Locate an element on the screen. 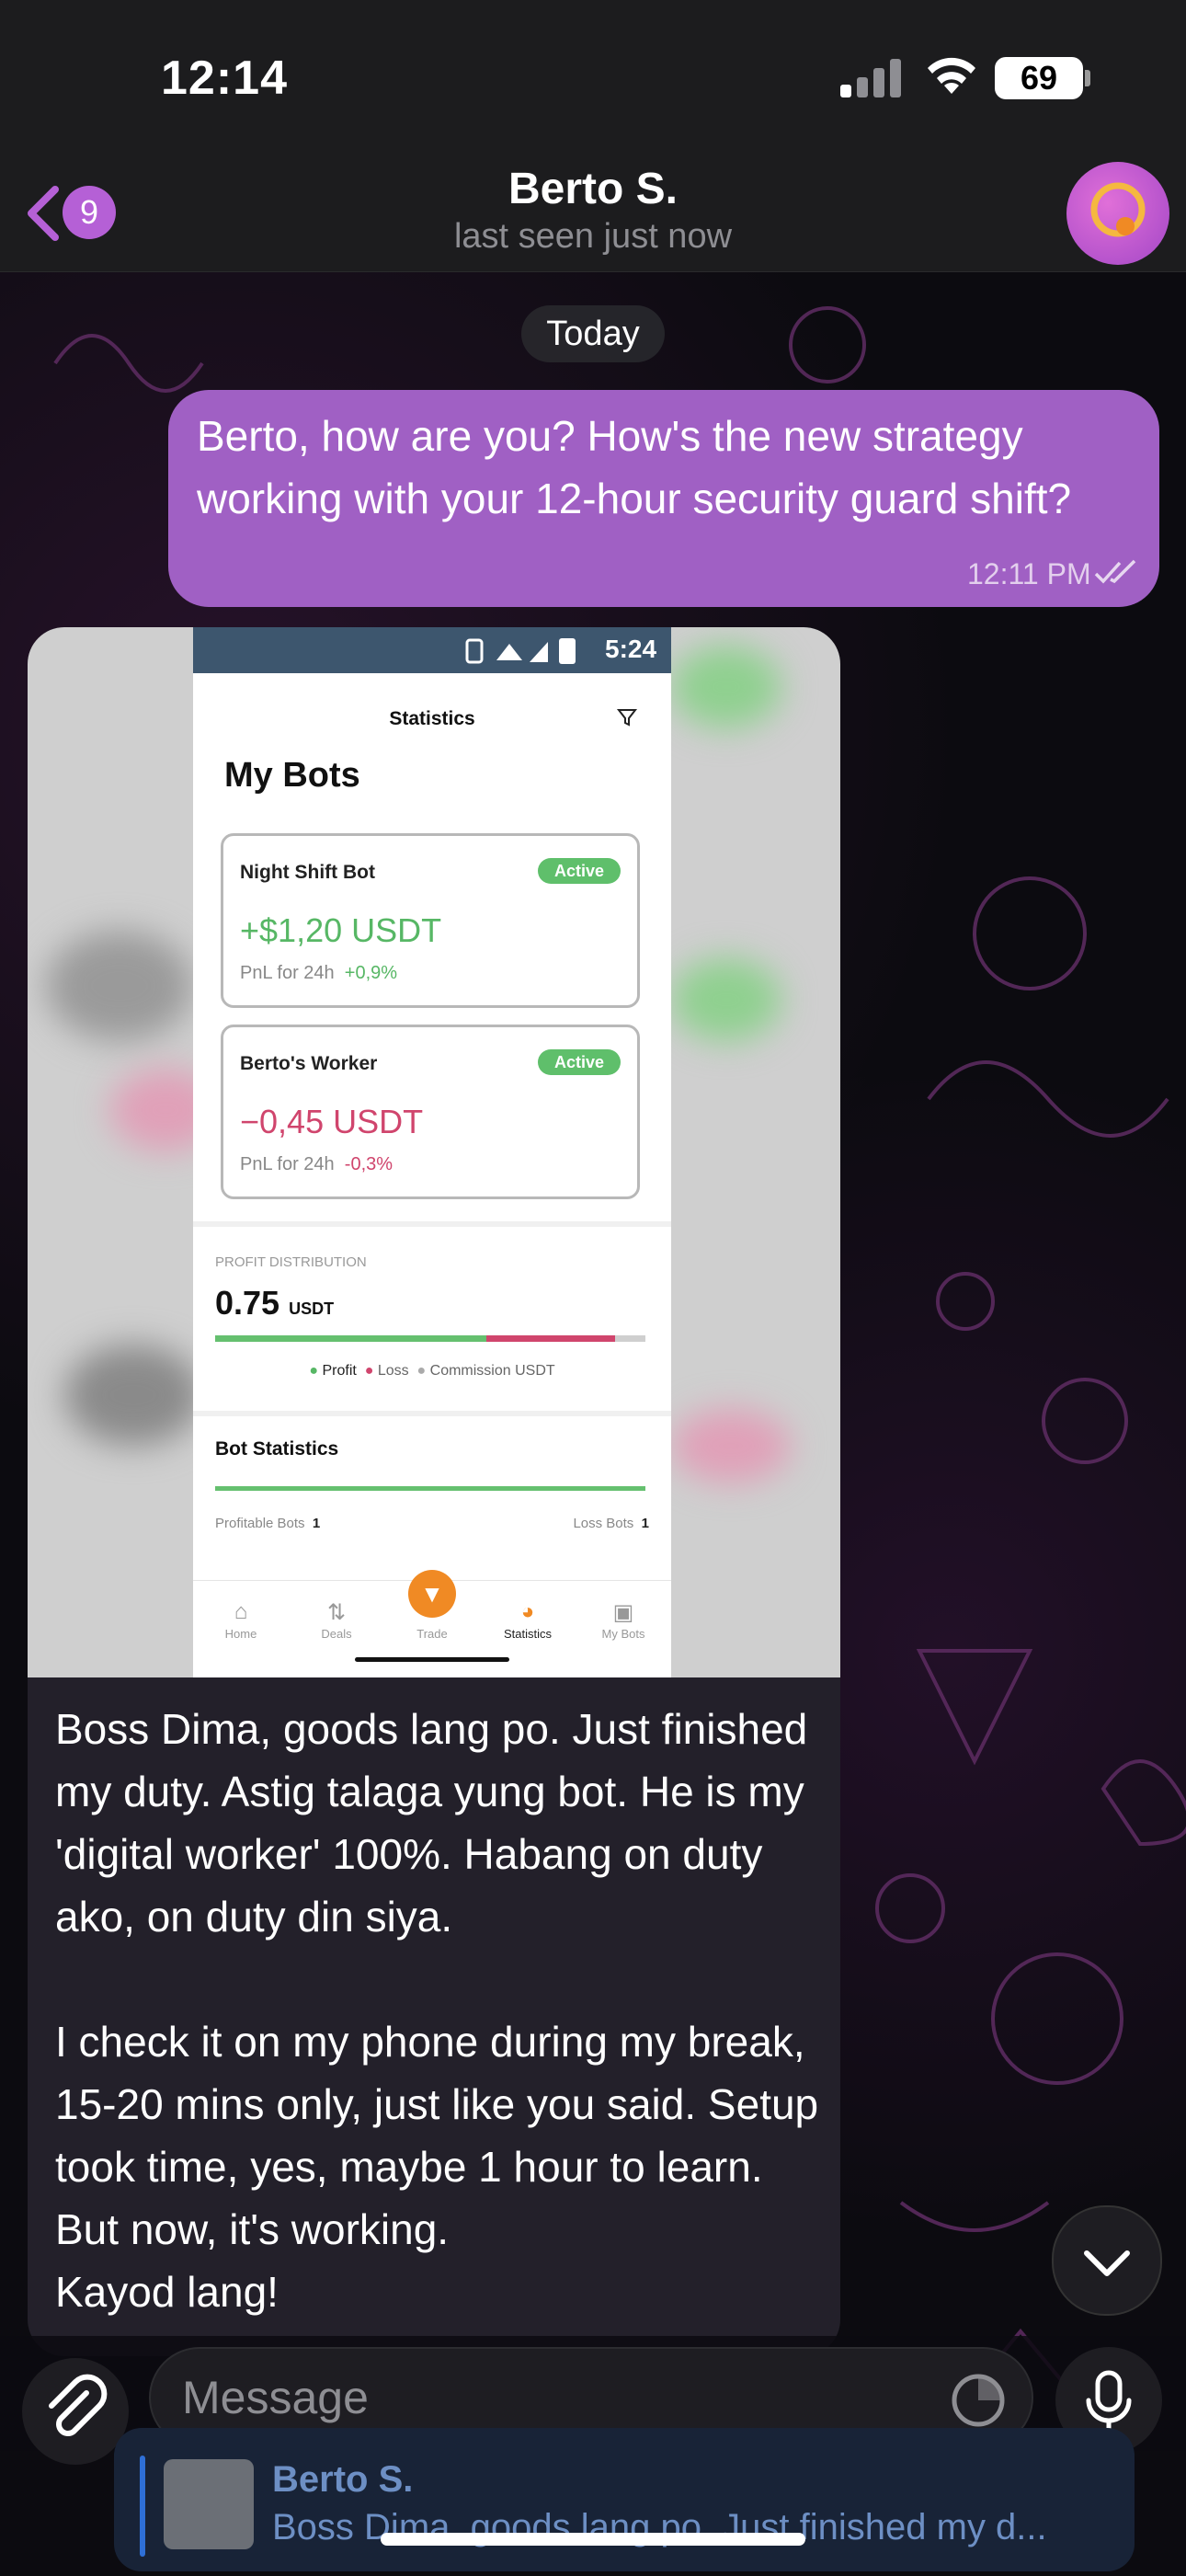 Image resolution: width=1186 pixels, height=2576 pixels. last-seen-status: last seen just now is located at coordinates (593, 237).